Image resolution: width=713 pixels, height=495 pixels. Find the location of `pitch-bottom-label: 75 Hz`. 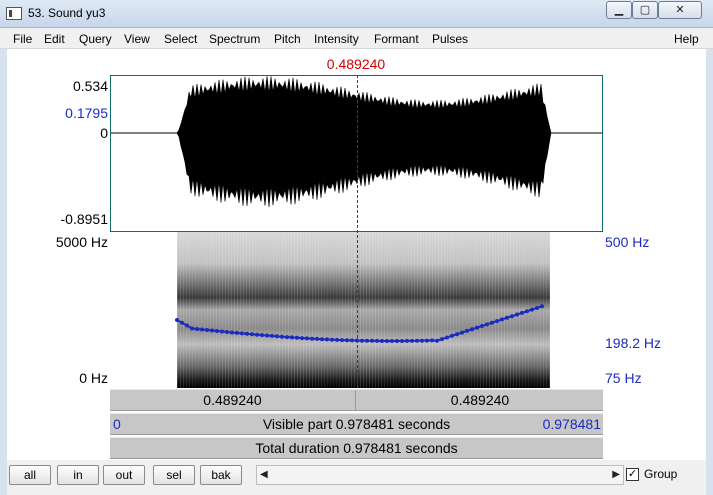

pitch-bottom-label: 75 Hz is located at coordinates (623, 378).